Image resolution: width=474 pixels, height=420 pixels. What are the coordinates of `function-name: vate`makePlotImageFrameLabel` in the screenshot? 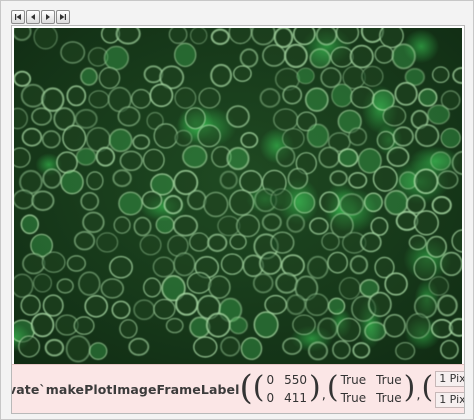 It's located at (126, 389).